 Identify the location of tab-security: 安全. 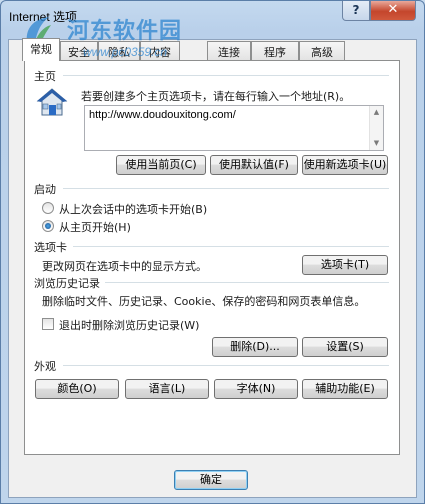
(79, 50).